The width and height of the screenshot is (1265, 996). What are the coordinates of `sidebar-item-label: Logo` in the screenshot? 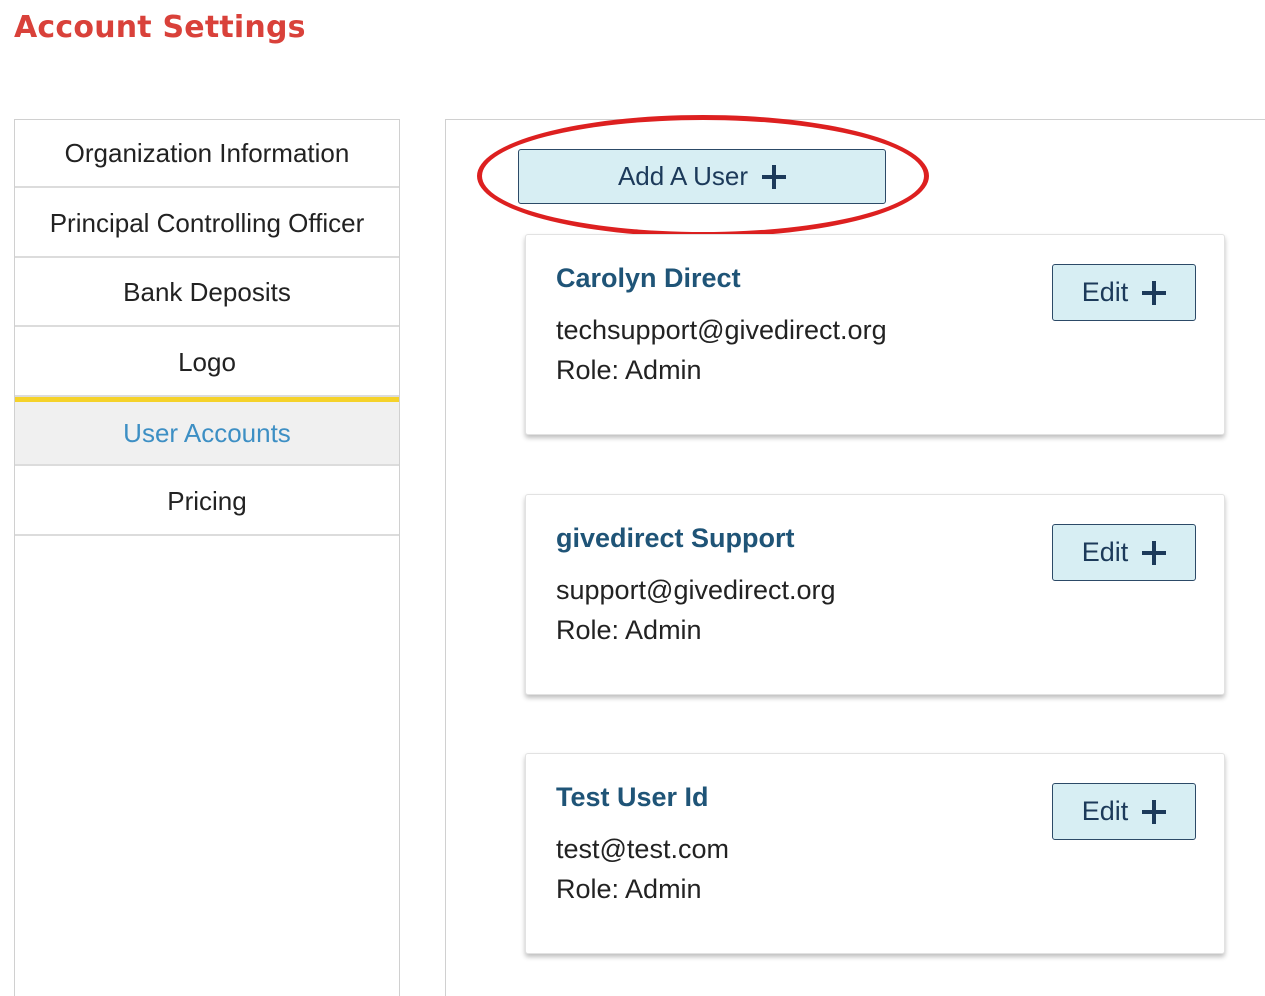 It's located at (207, 361).